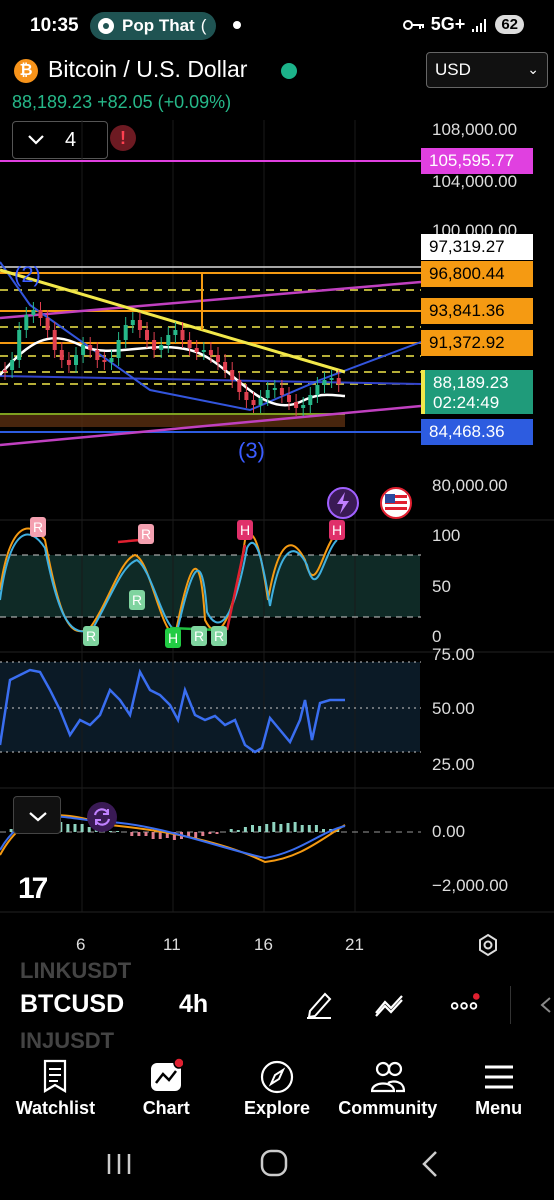 This screenshot has width=554, height=1200. What do you see at coordinates (277, 26) in the screenshot?
I see `status-bar: 10:35 Pop That ( 5G+ 62` at bounding box center [277, 26].